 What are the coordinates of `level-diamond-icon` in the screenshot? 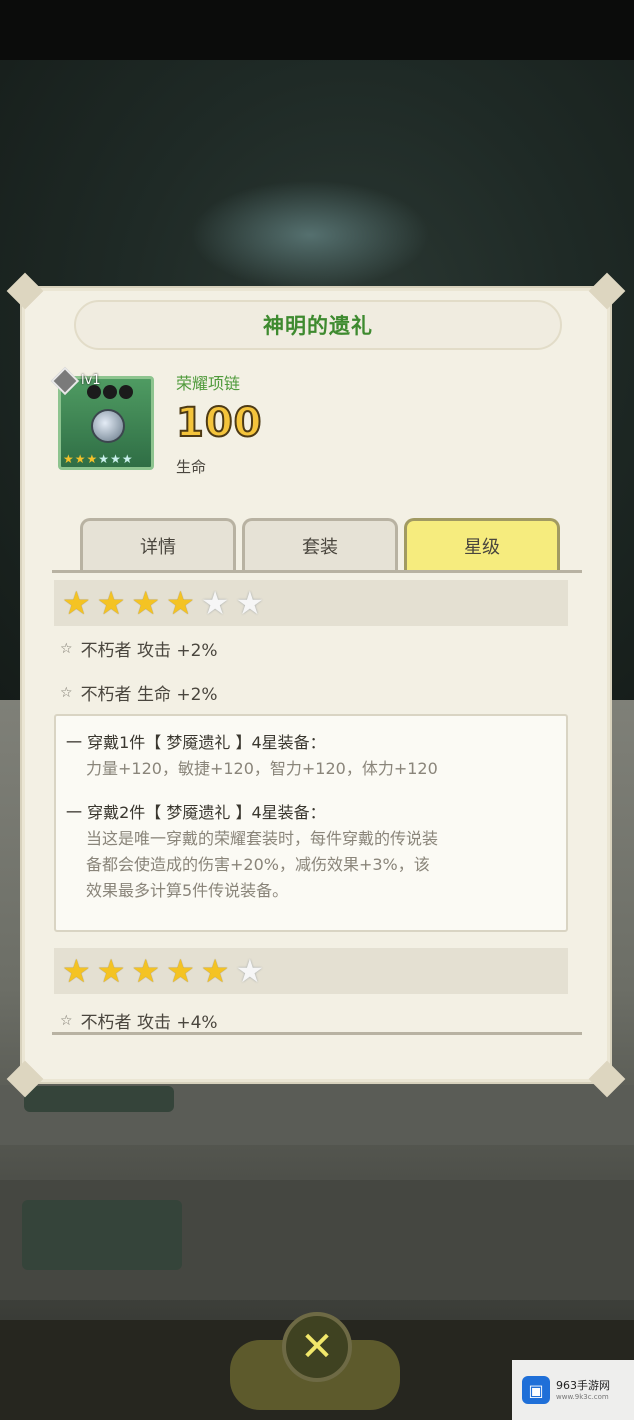 It's located at (65, 381).